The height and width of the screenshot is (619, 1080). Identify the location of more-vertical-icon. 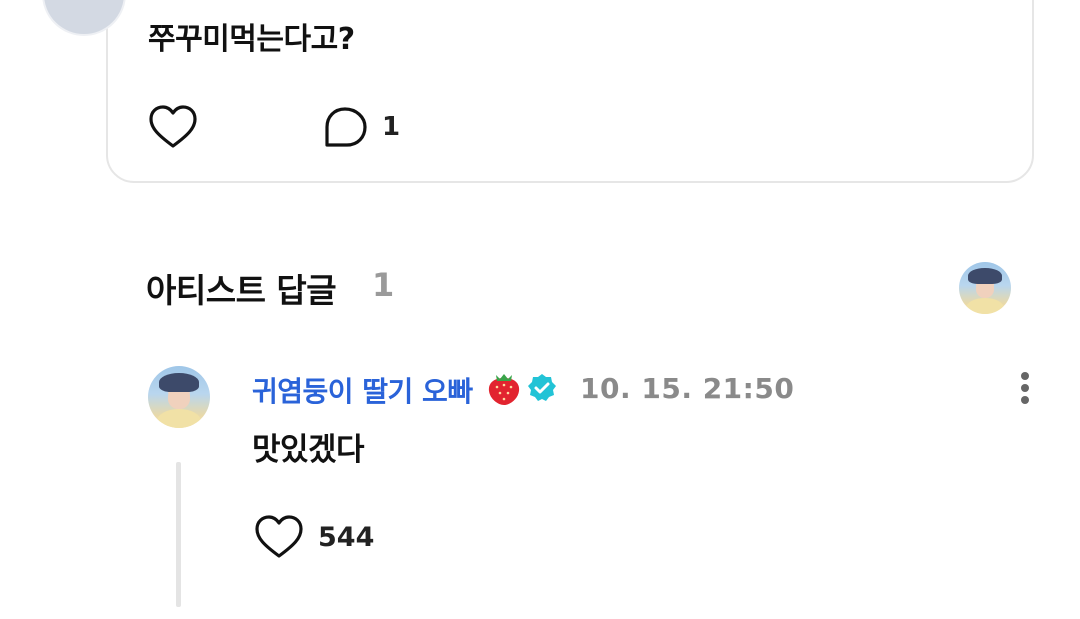
(1025, 376).